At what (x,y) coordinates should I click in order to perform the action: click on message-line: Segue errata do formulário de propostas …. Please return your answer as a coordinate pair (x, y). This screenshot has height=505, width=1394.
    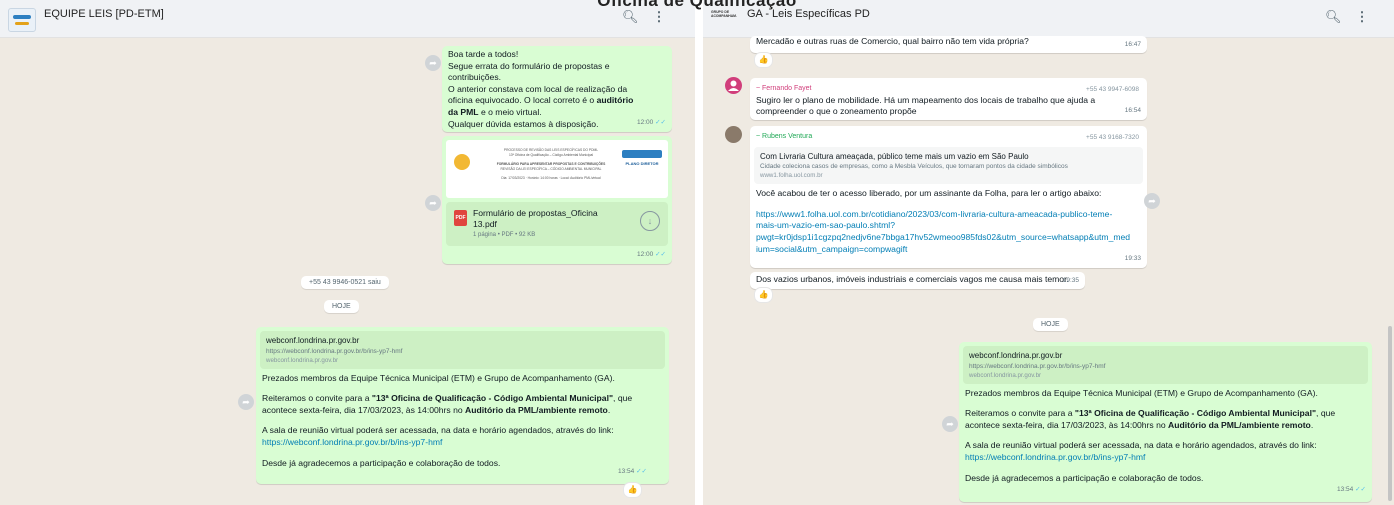
    Looking at the image, I should click on (529, 65).